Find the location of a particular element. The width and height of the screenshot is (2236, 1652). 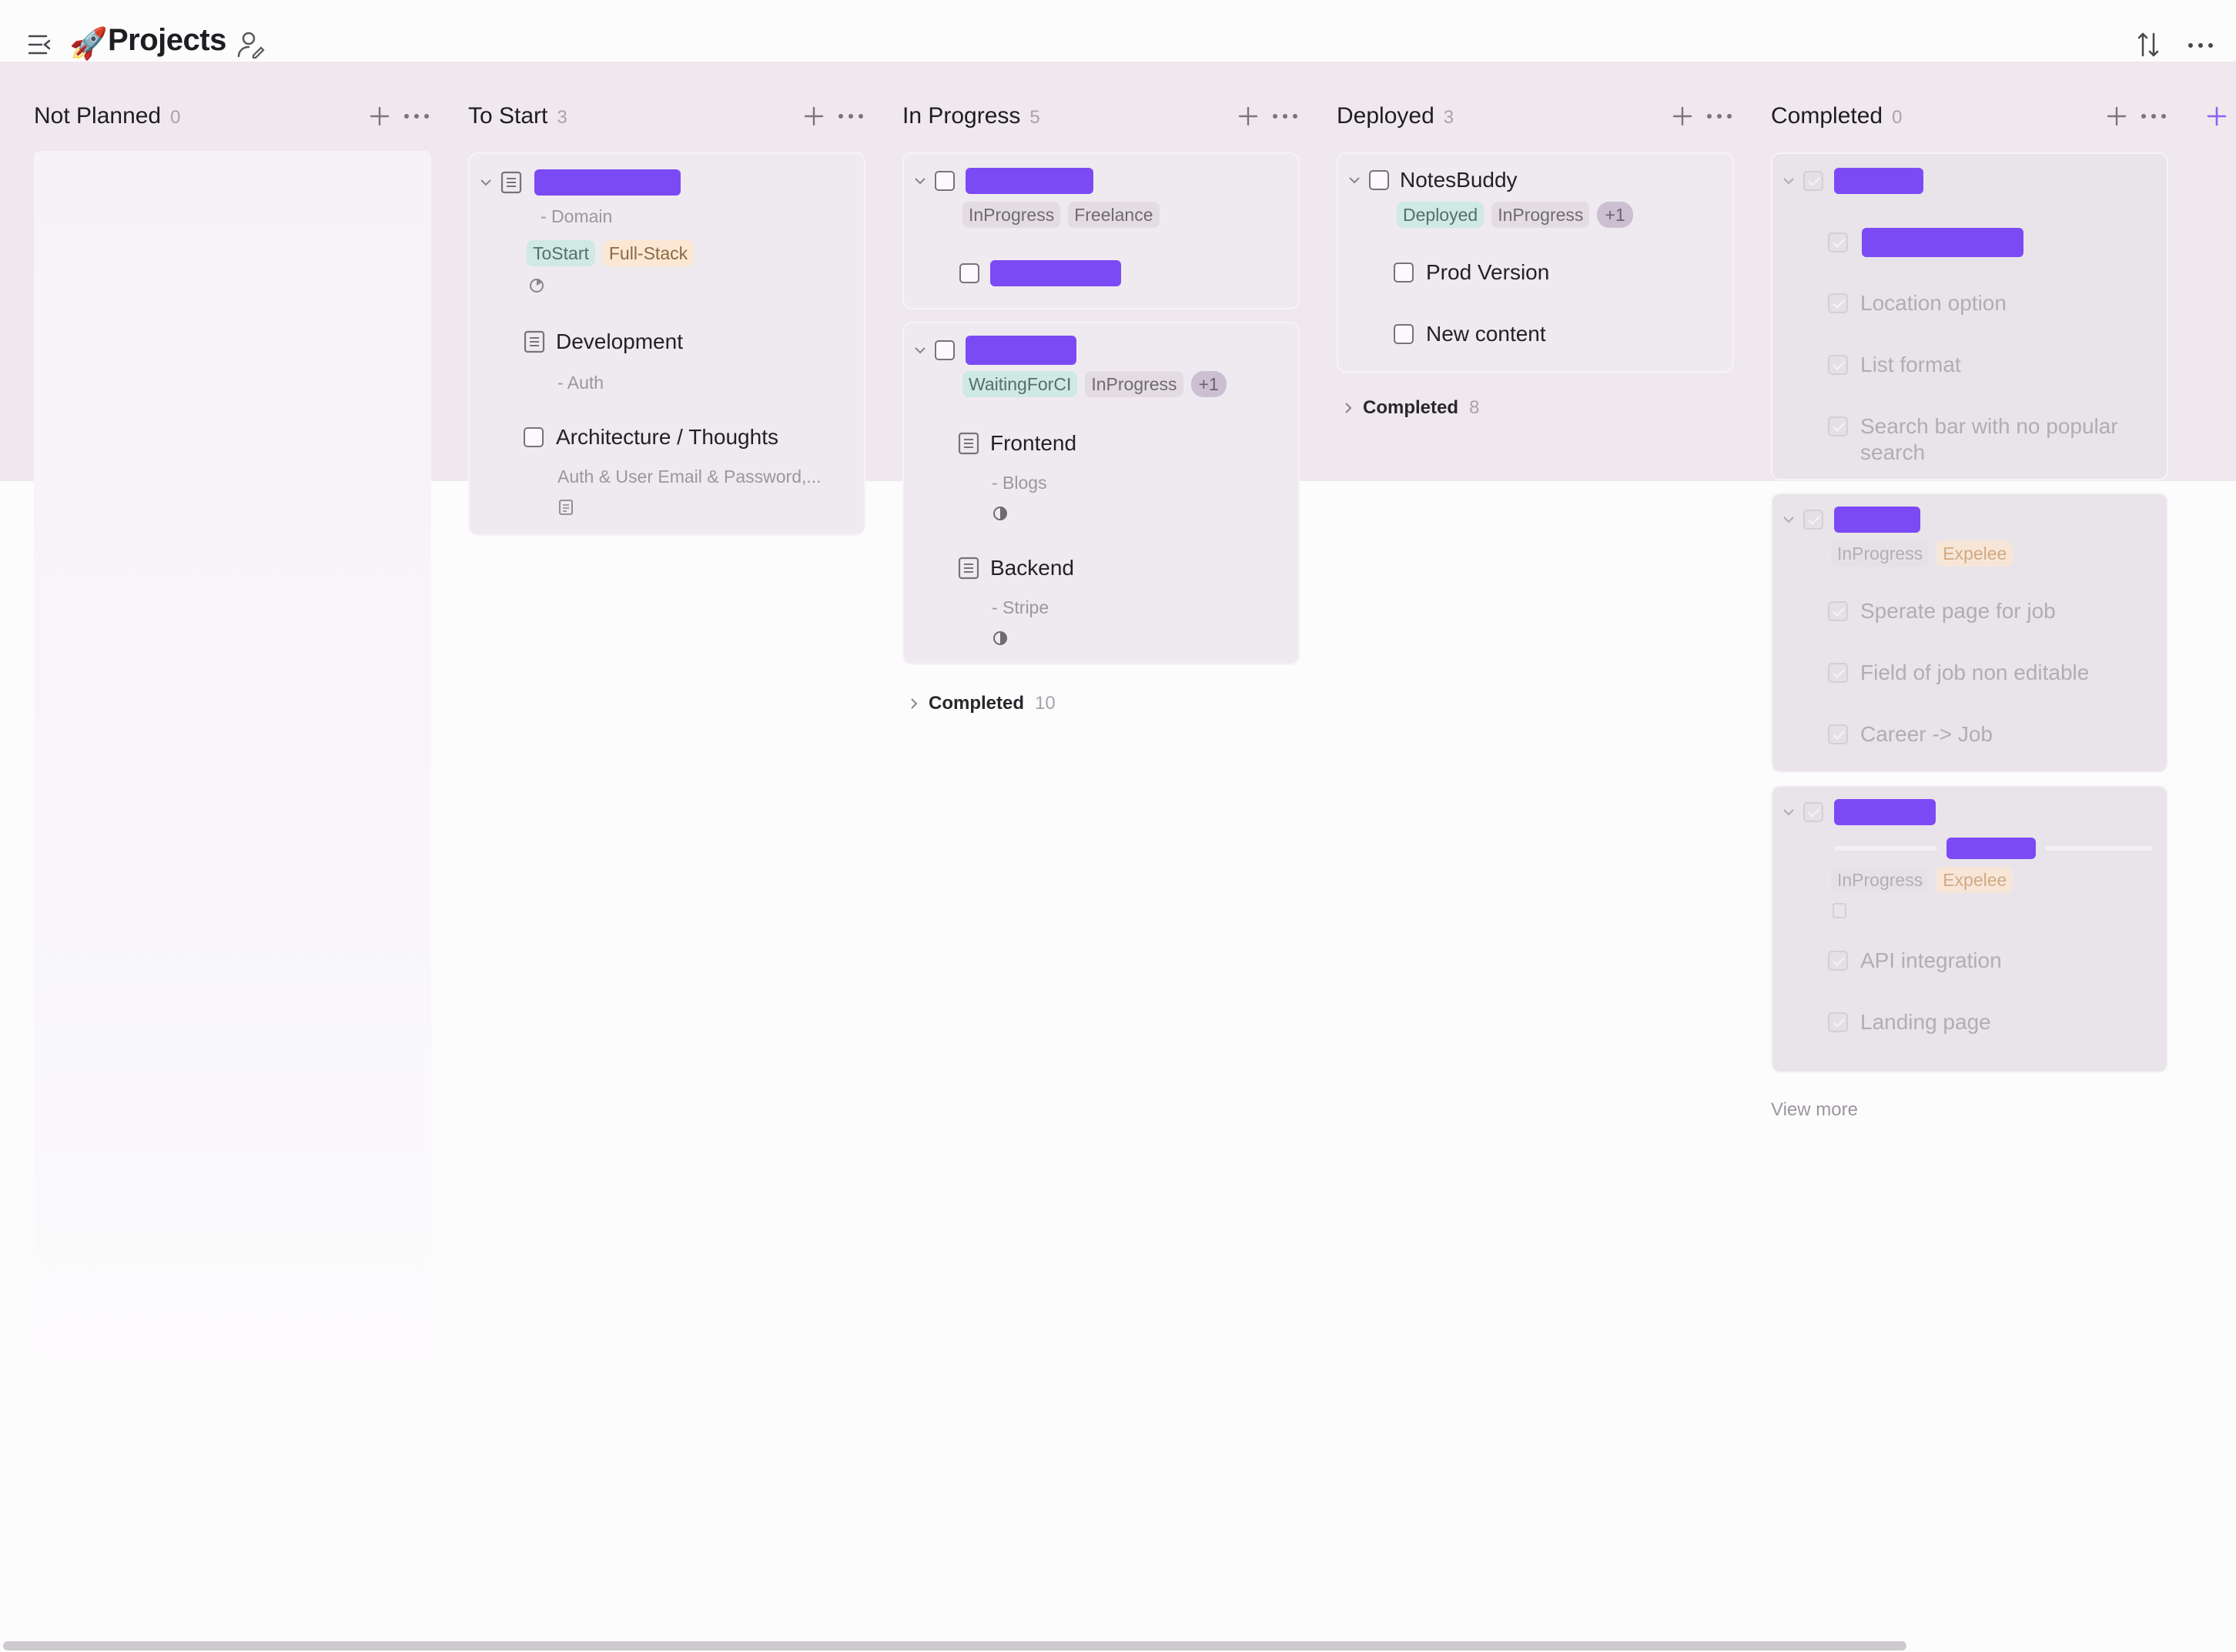

card-title: NotesBuddy is located at coordinates (1459, 180).